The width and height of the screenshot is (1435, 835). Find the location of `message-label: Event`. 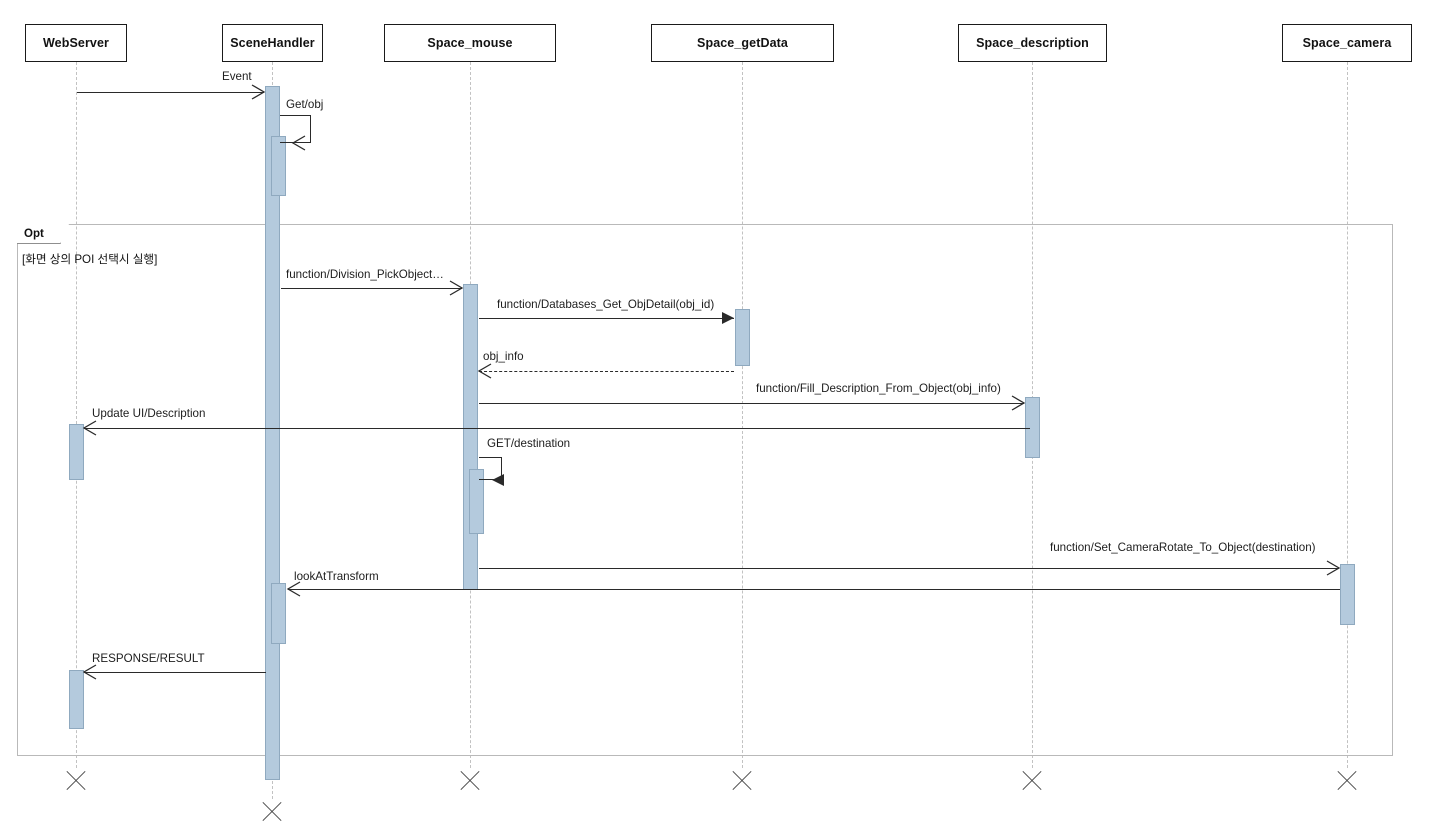

message-label: Event is located at coordinates (237, 76).